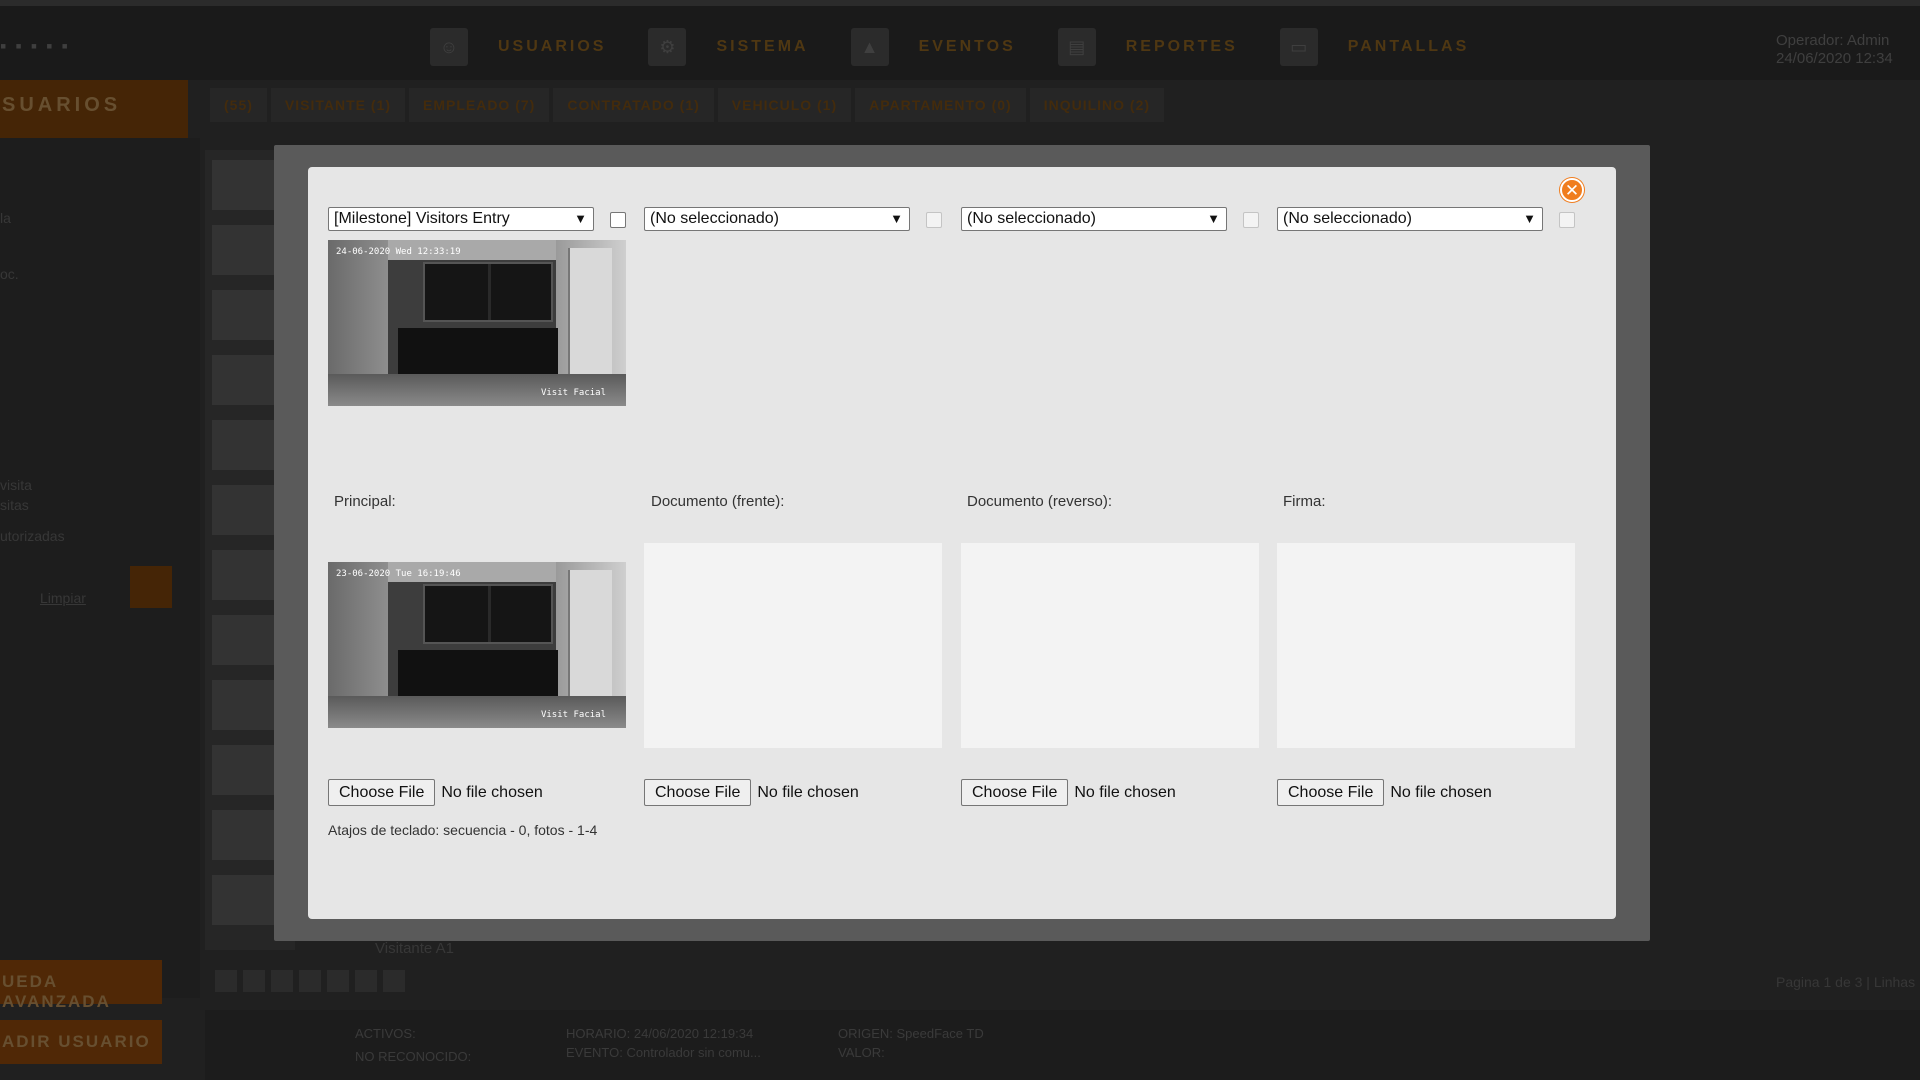 The height and width of the screenshot is (1080, 1920). I want to click on file-input-principal: Choose File No file chosen, so click(435, 792).